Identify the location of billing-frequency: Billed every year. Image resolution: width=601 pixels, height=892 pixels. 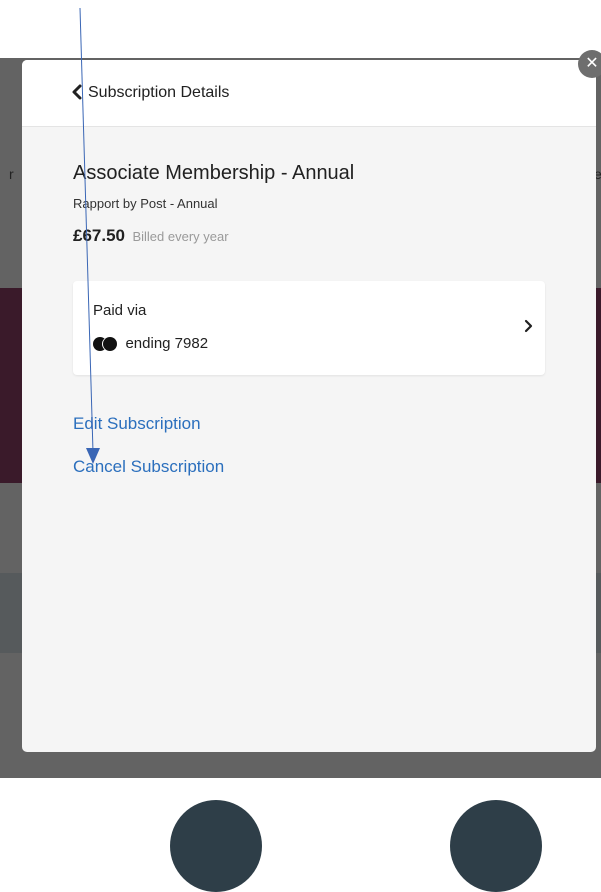
(180, 236).